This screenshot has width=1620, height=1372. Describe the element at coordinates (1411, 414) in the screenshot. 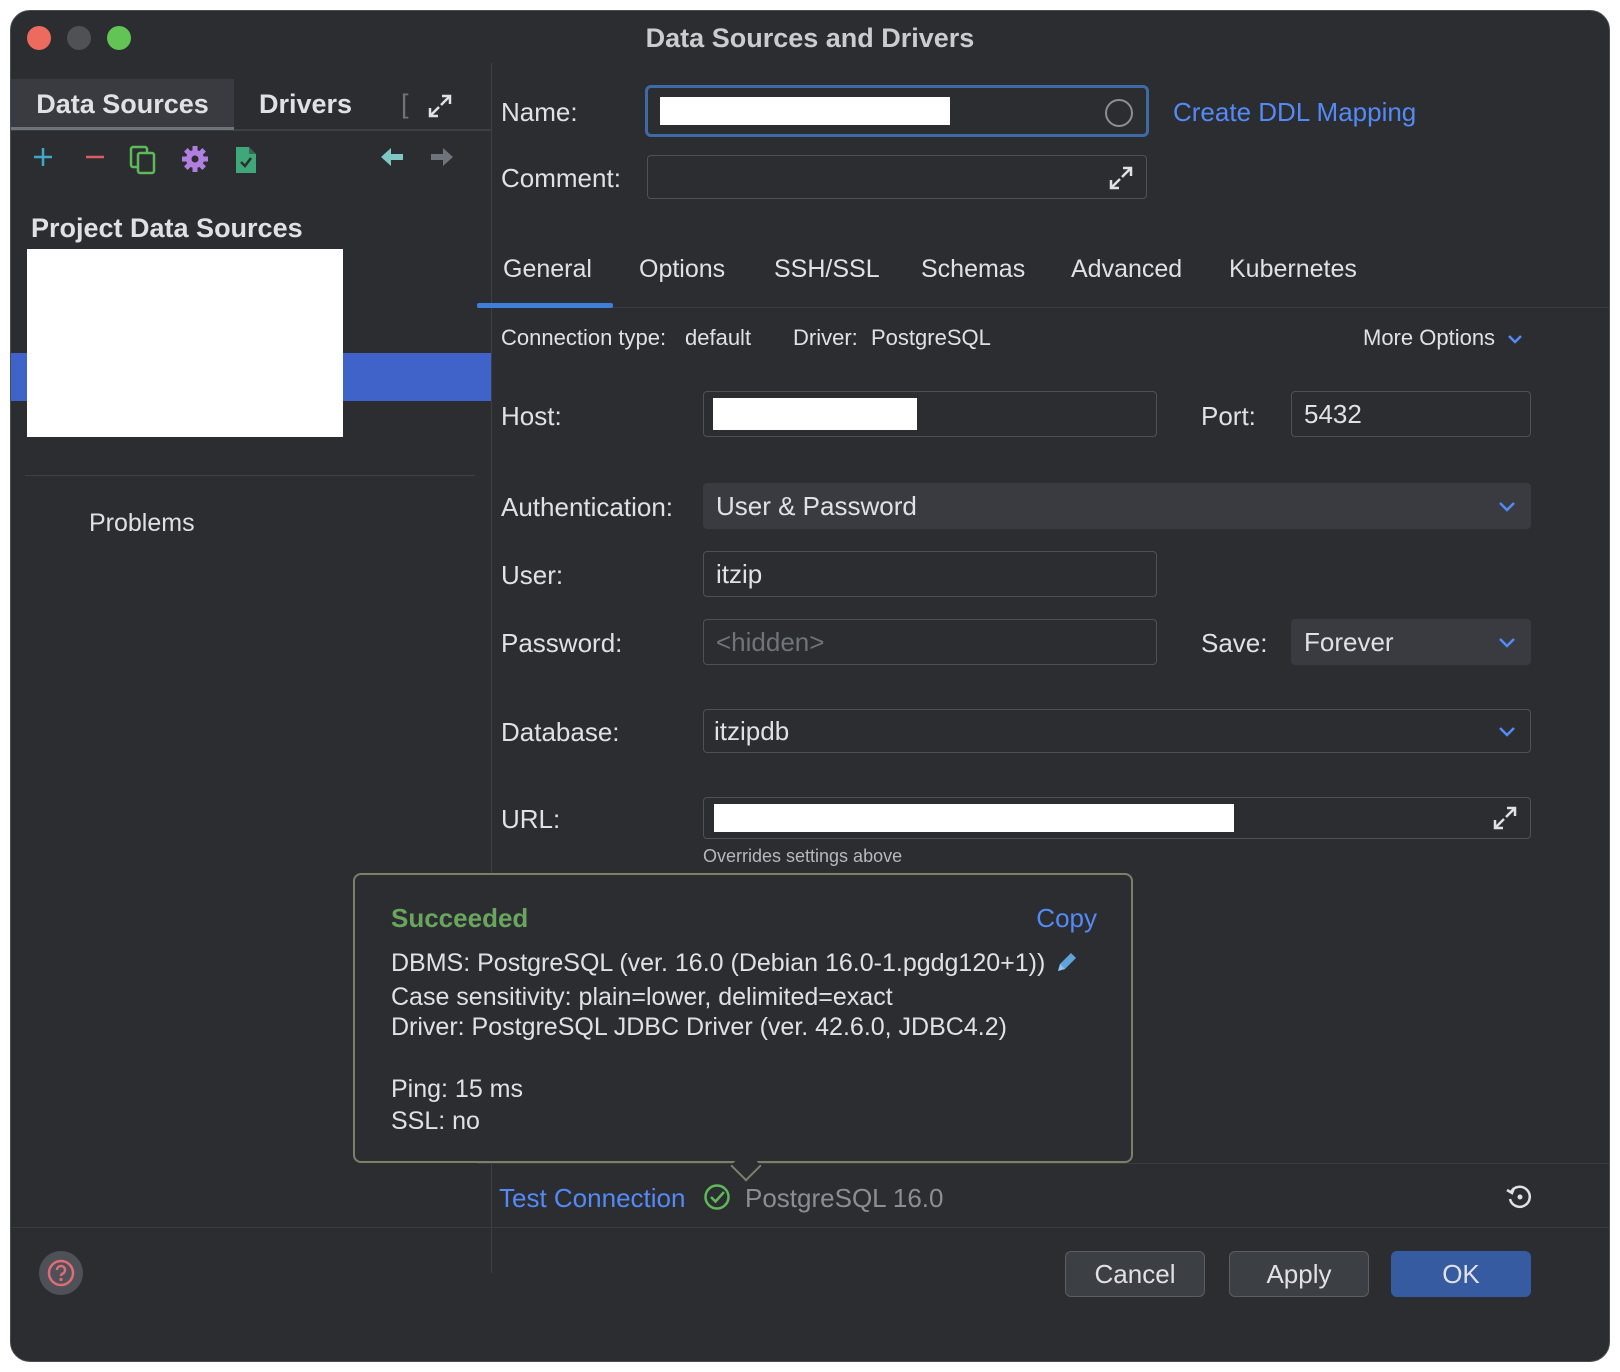

I see `port-input: 5432` at that location.